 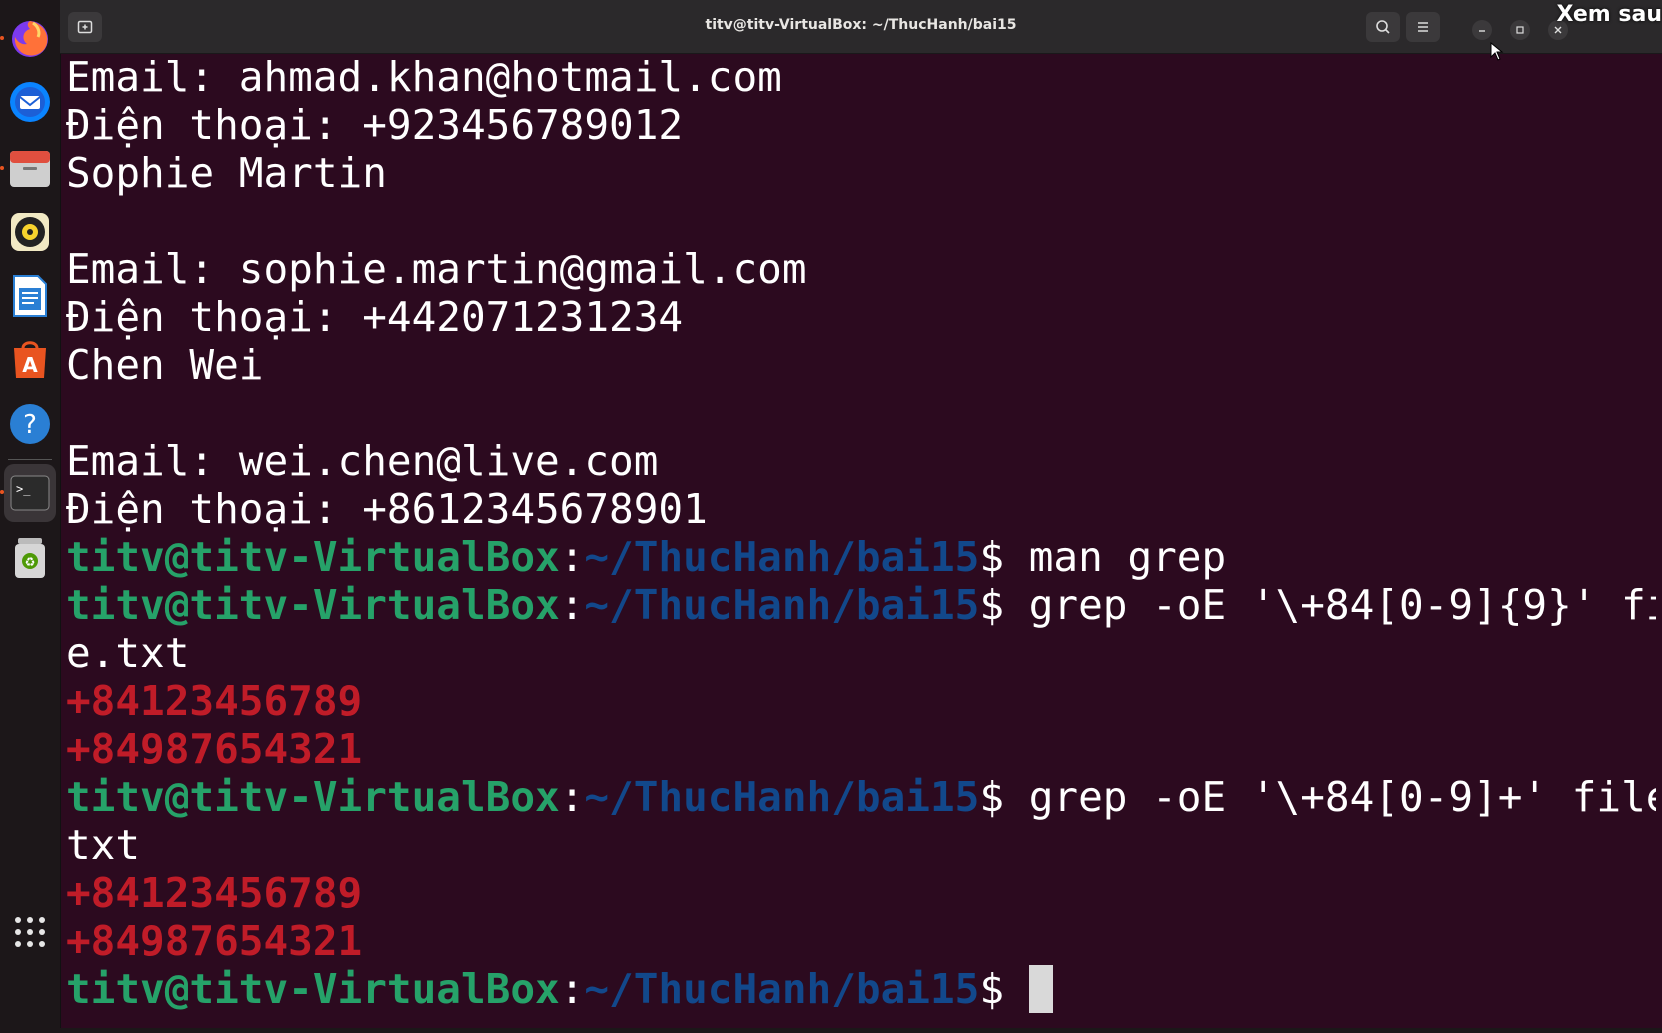 I want to click on output-line: Sophie Martin, so click(x=226, y=173).